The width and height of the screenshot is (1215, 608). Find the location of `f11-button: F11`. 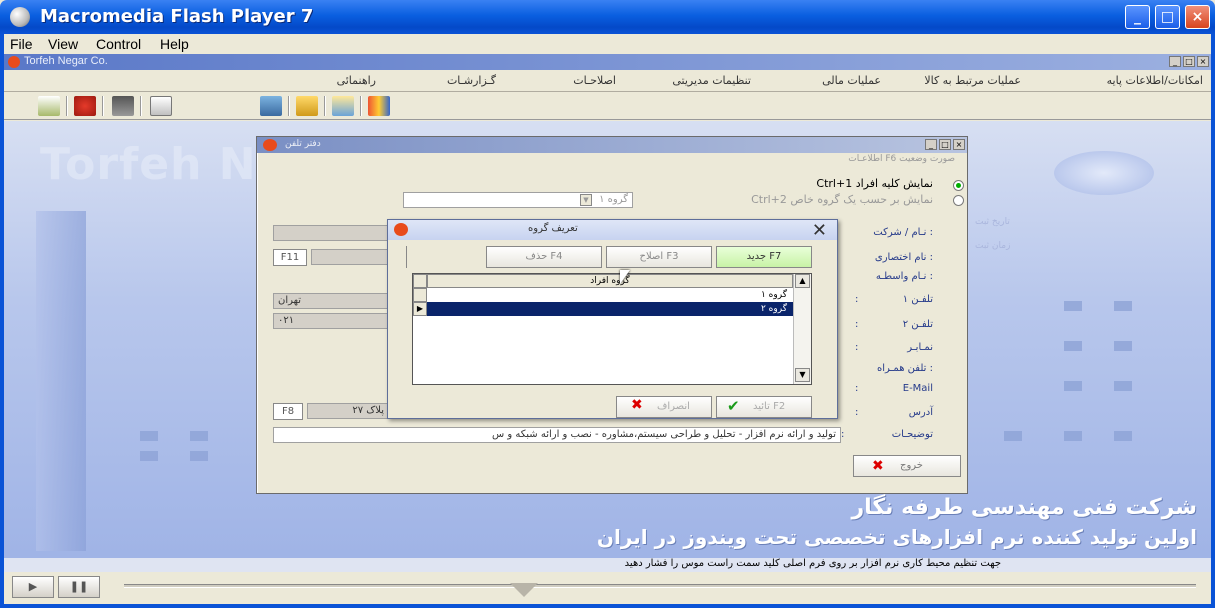

f11-button: F11 is located at coordinates (290, 257).